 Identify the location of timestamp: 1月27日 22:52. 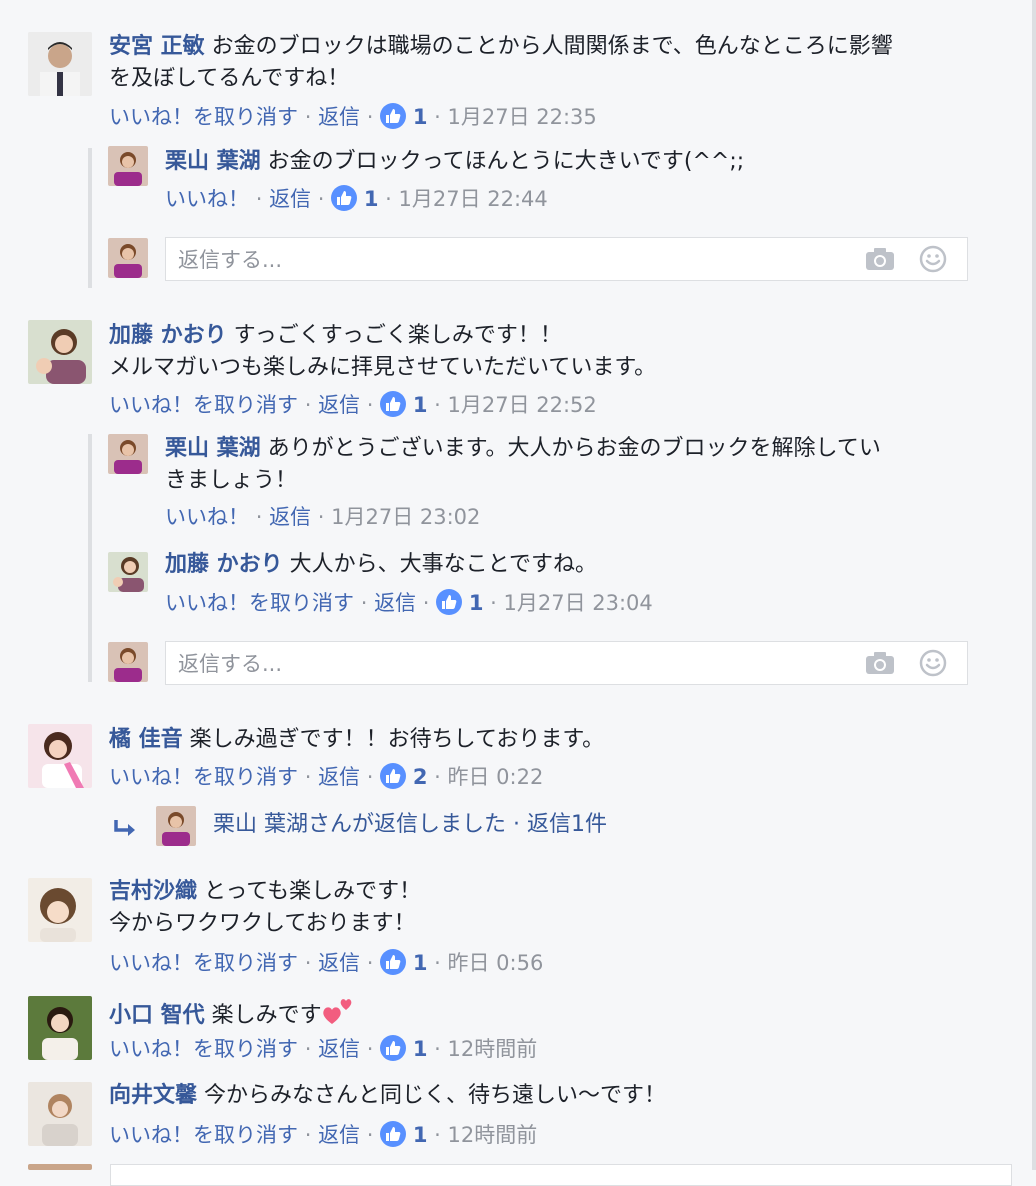
(522, 405).